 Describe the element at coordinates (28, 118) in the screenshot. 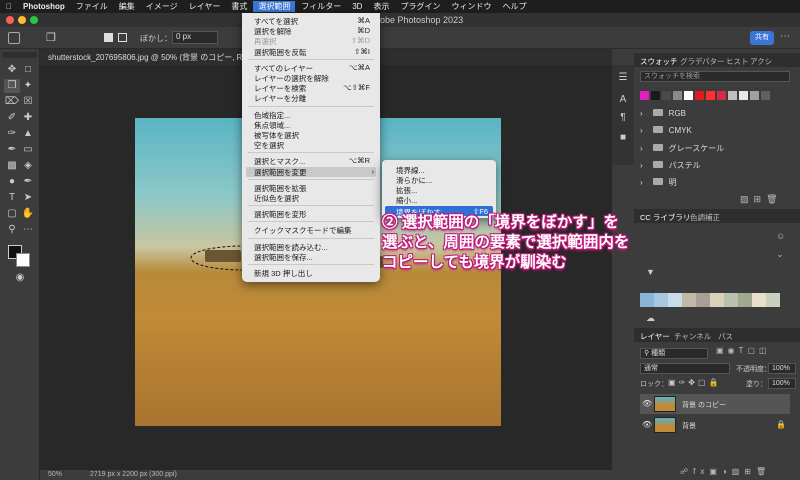

I see `healing-brush-icon: ✚` at that location.